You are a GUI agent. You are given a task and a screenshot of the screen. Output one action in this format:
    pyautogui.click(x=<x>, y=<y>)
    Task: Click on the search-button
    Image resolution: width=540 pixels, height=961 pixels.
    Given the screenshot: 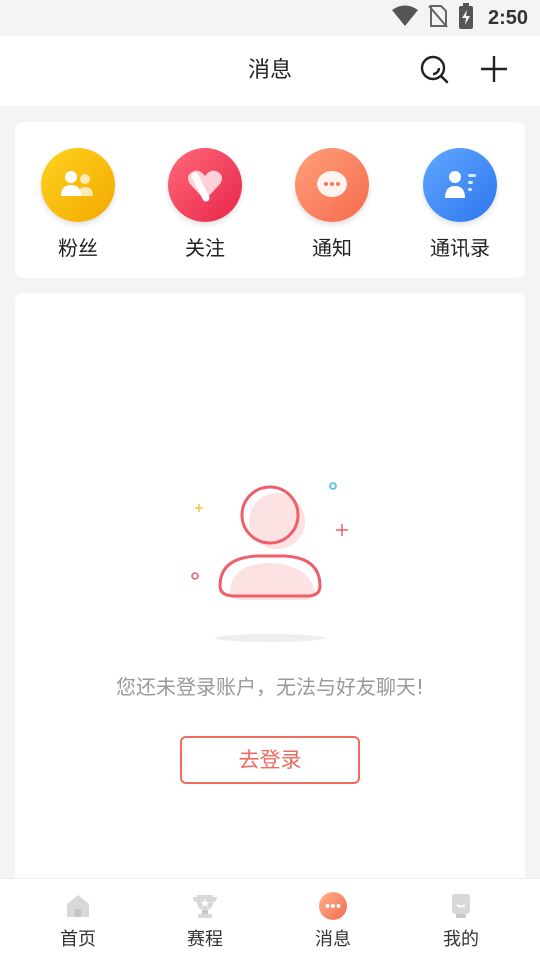 What is the action you would take?
    pyautogui.click(x=434, y=71)
    